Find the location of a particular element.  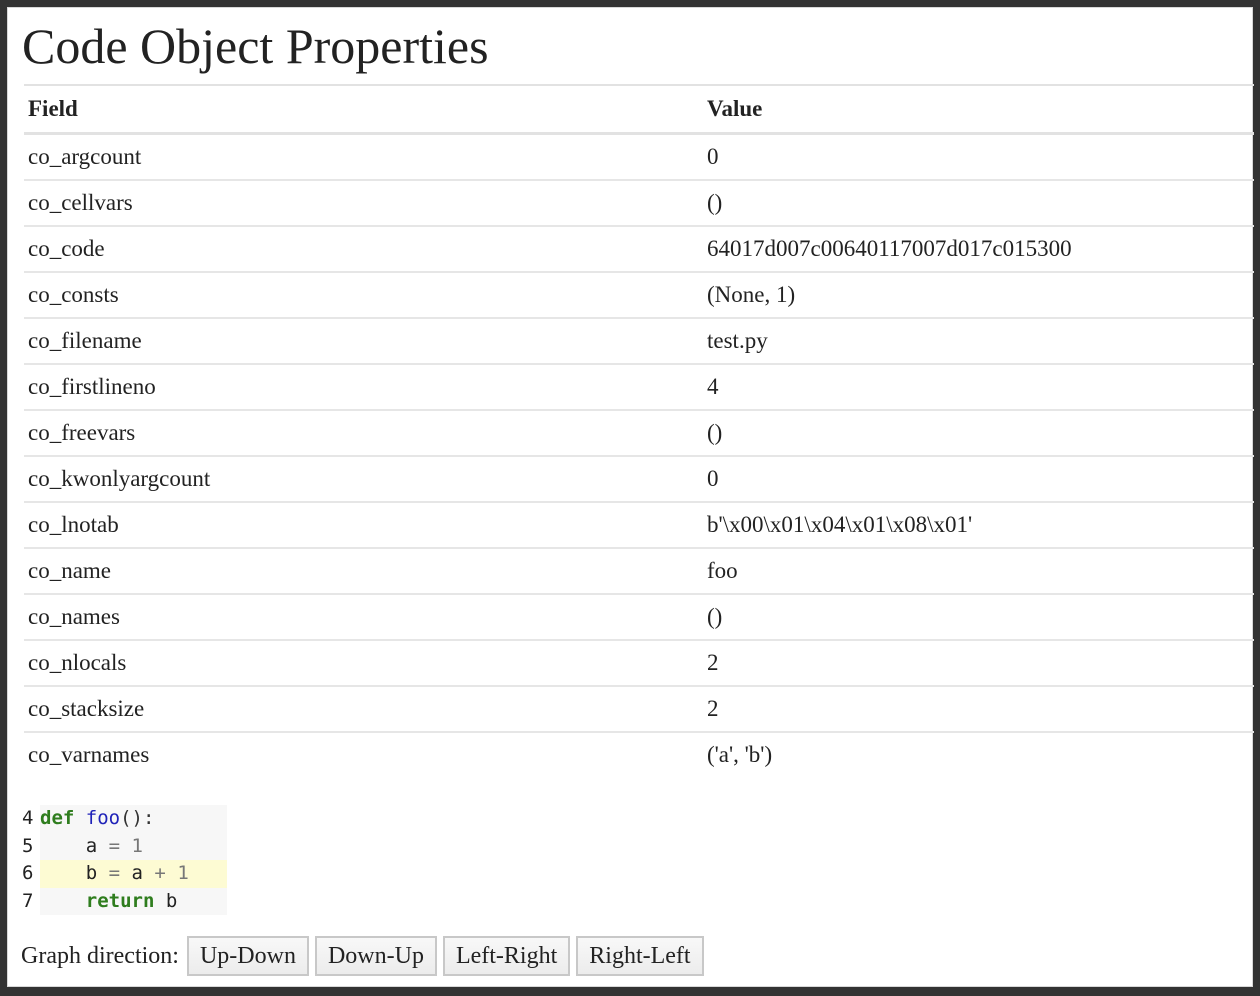

table-row: co_kwonlyargcount 0 is located at coordinates (639, 479).